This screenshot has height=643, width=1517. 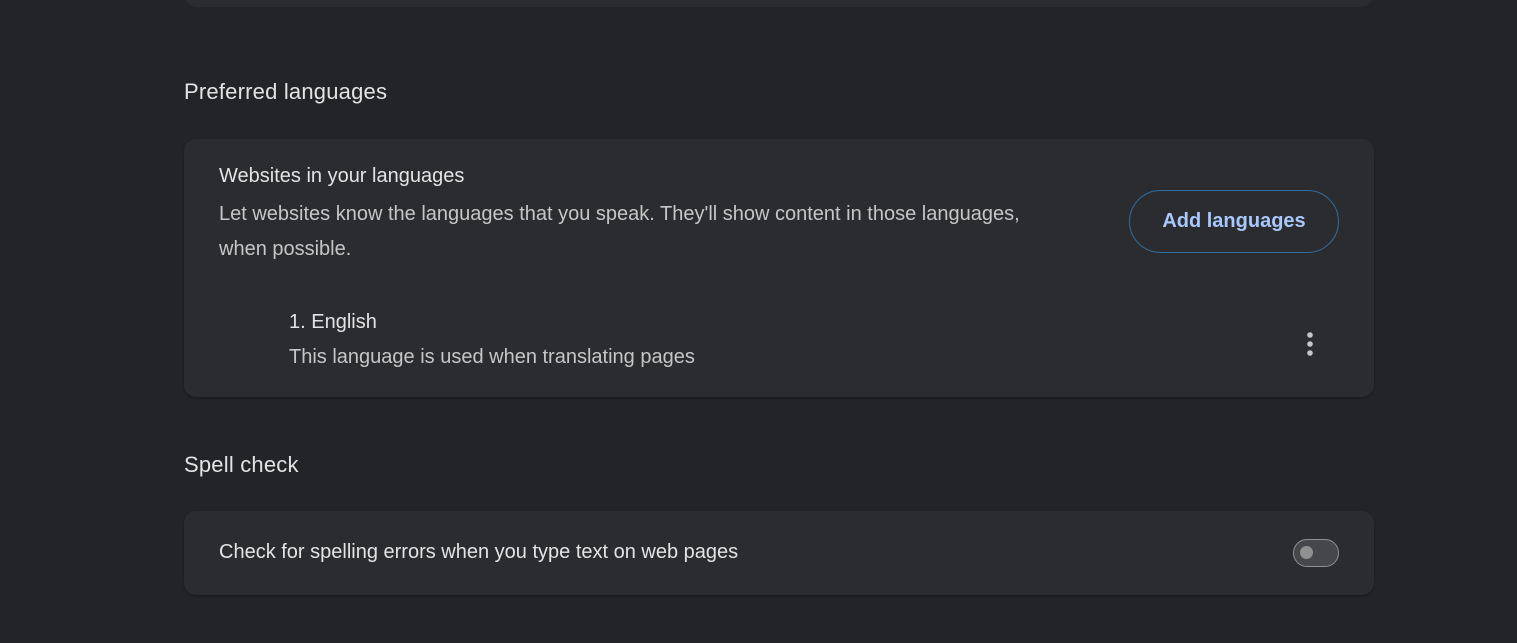 What do you see at coordinates (333, 322) in the screenshot?
I see `language-name: 1. English` at bounding box center [333, 322].